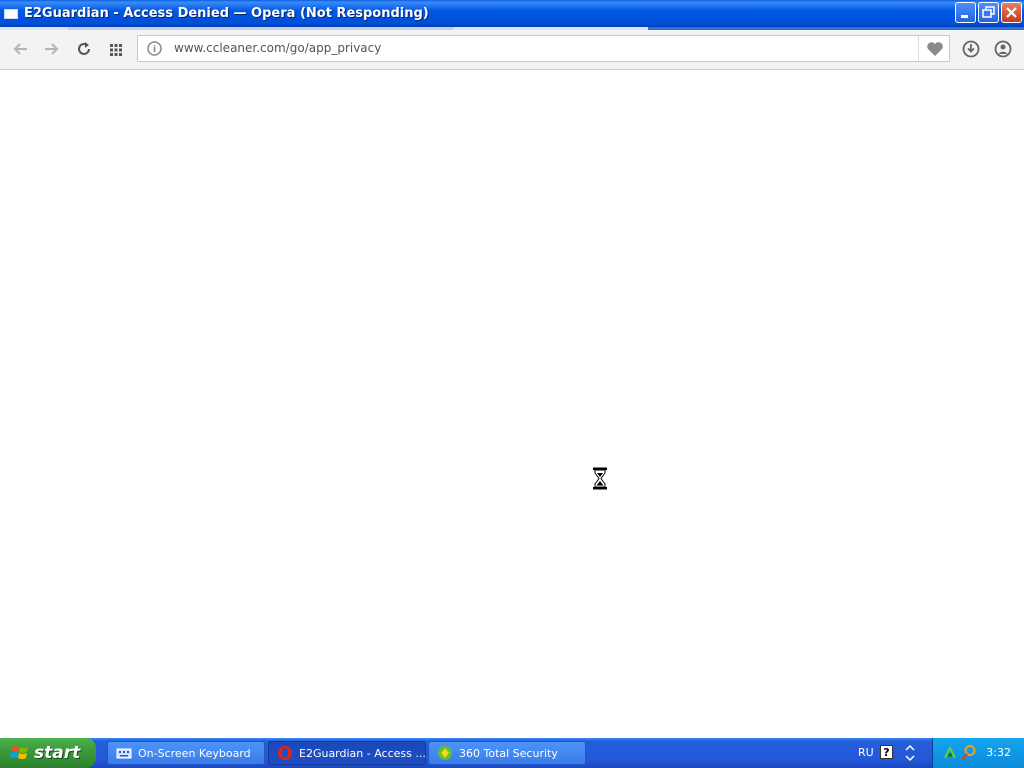 Image resolution: width=1024 pixels, height=768 pixels. I want to click on language-indicator: RU, so click(866, 752).